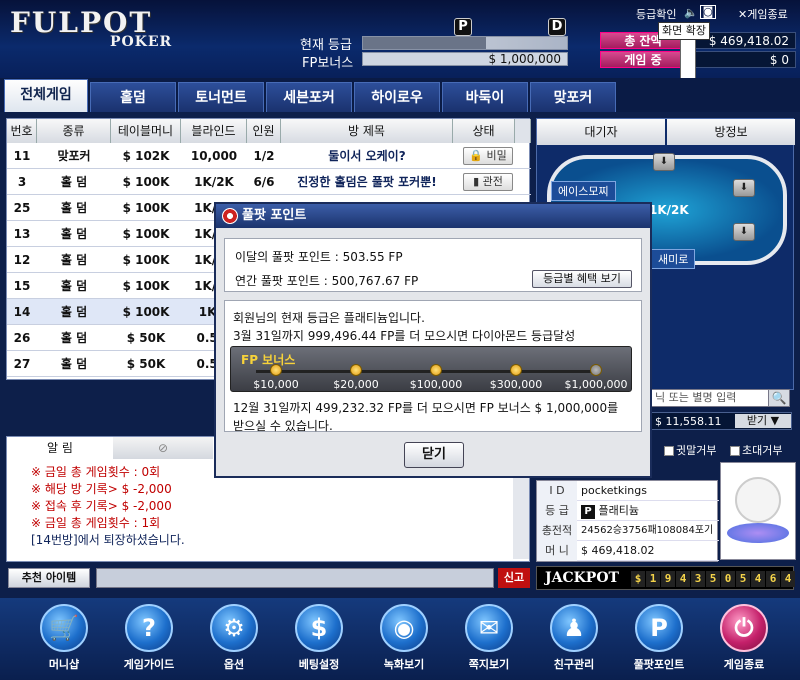  Describe the element at coordinates (488, 182) in the screenshot. I see `status-badge: ▮ 관전` at that location.